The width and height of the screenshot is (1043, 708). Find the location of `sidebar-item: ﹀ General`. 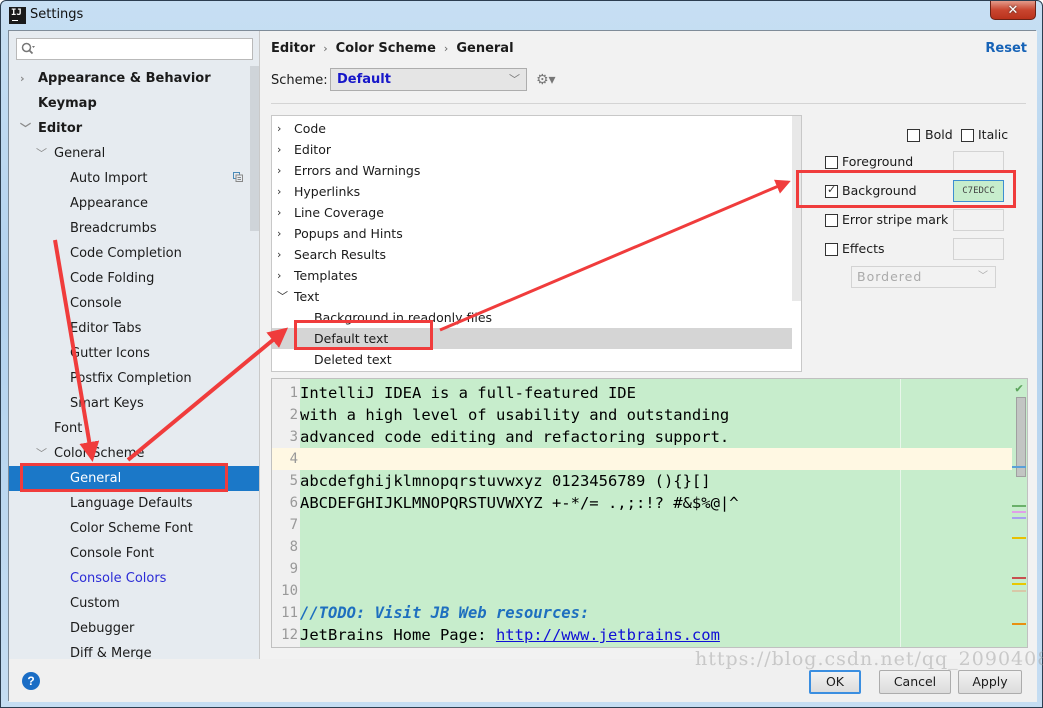

sidebar-item: ﹀ General is located at coordinates (71, 153).